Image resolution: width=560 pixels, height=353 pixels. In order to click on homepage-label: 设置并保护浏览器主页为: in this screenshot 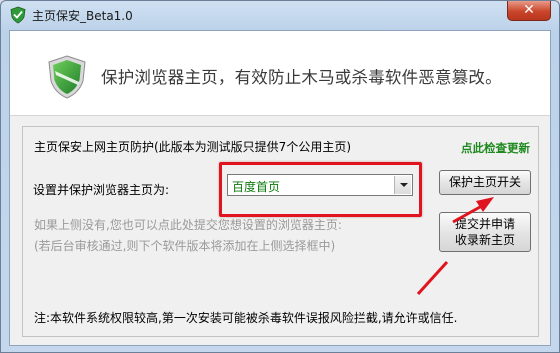, I will do `click(101, 190)`.